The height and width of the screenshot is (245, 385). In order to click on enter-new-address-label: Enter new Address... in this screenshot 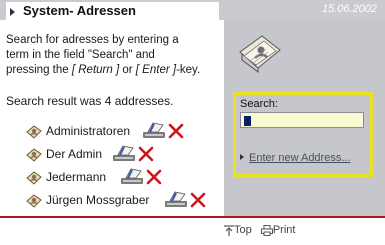, I will do `click(300, 158)`.